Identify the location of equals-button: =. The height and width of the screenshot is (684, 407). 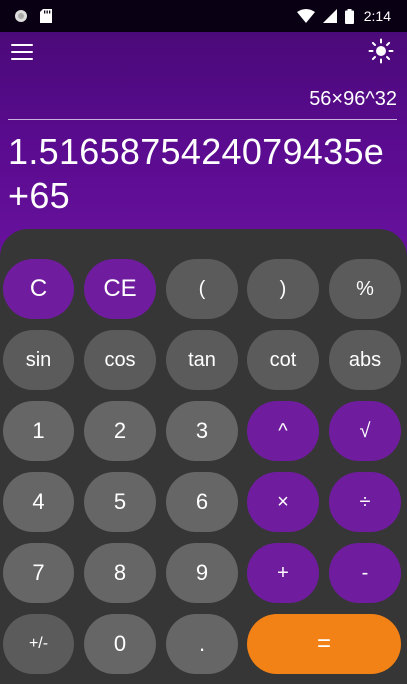
(324, 644).